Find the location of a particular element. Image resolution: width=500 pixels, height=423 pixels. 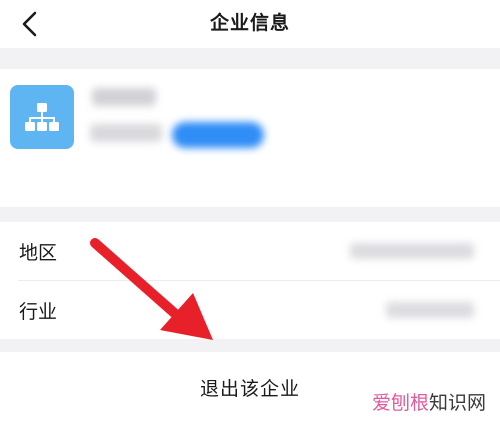

watermark: 爱刨根 知识网 is located at coordinates (429, 401).